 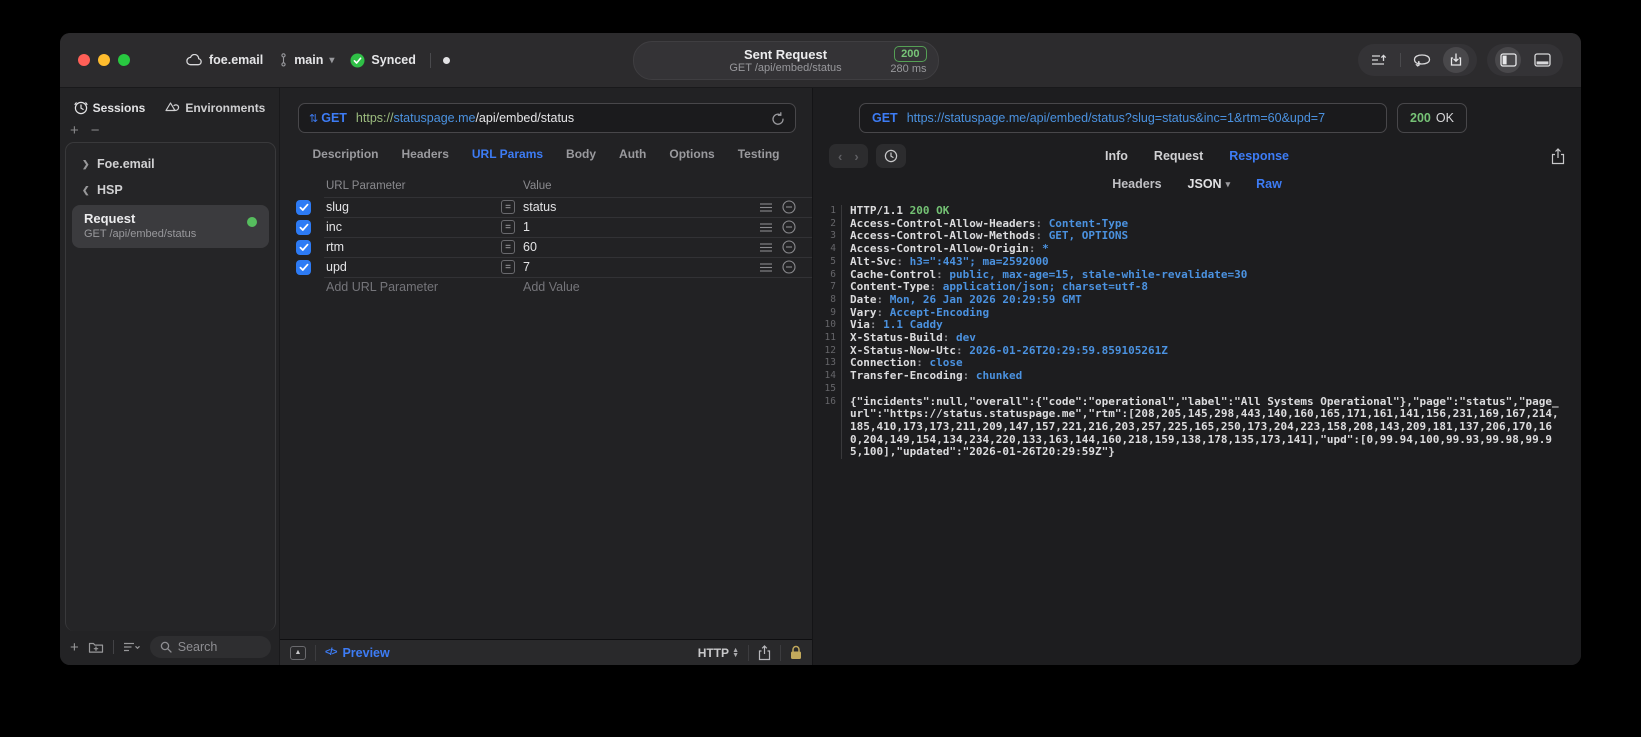 What do you see at coordinates (1542, 60) in the screenshot?
I see `toggle-bottom-panel-button` at bounding box center [1542, 60].